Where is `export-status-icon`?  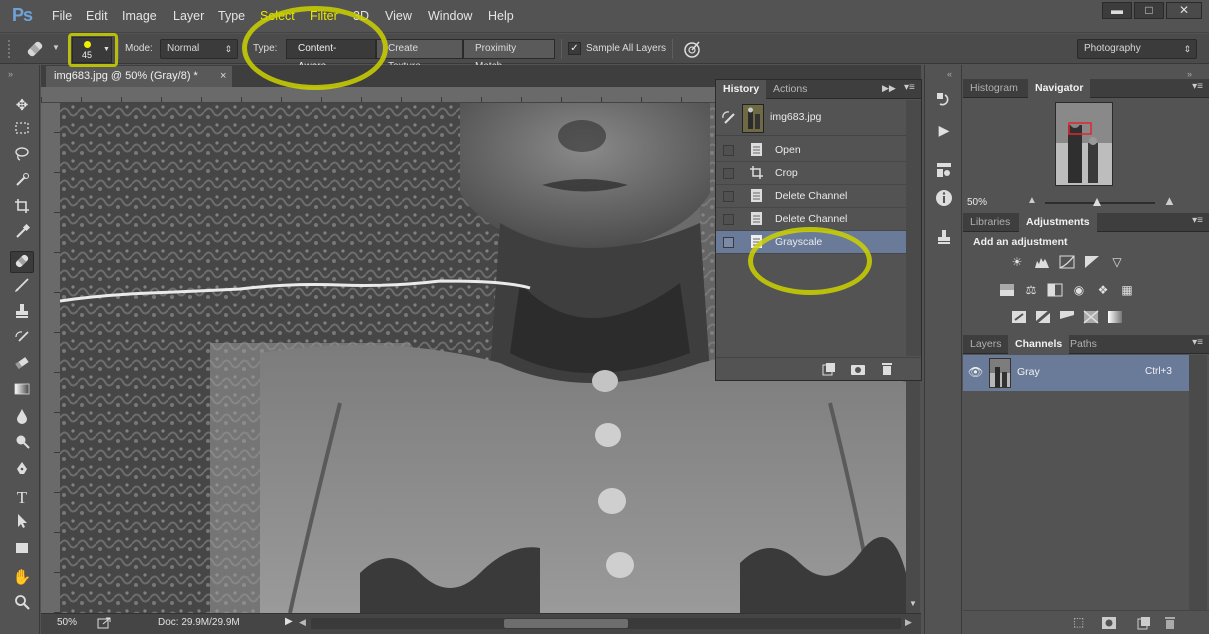 export-status-icon is located at coordinates (104, 623).